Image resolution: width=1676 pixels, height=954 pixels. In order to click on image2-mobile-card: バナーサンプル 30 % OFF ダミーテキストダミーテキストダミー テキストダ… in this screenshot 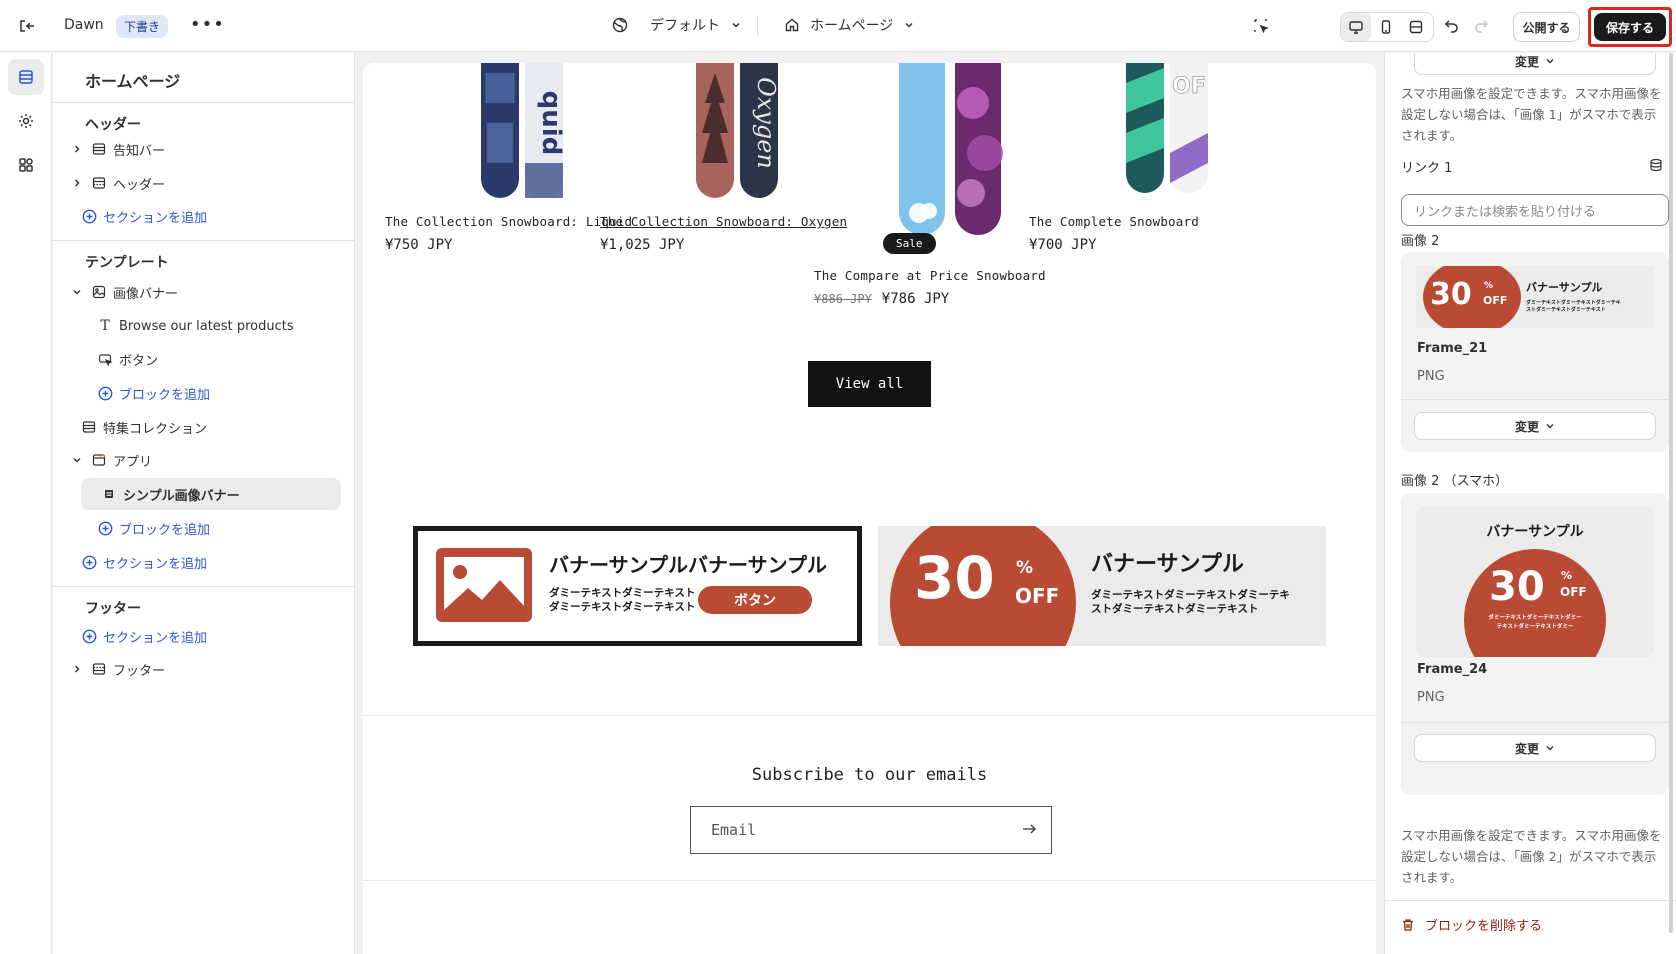, I will do `click(1535, 644)`.